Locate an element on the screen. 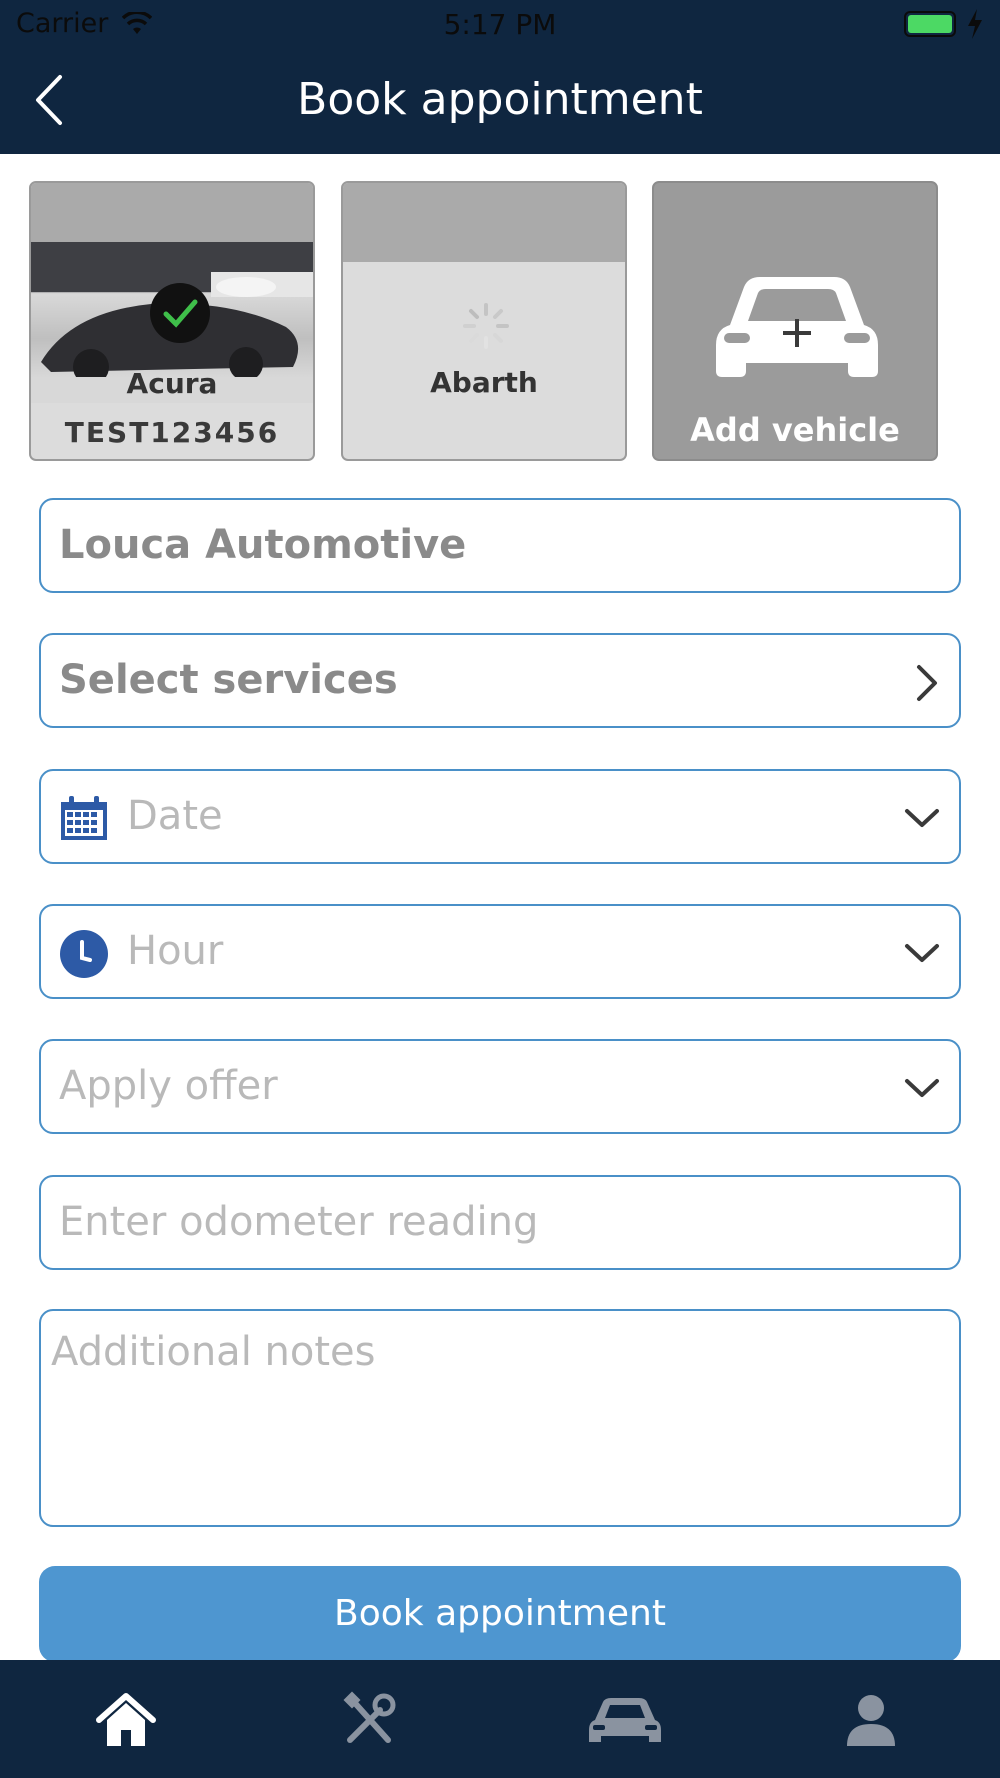 This screenshot has height=1778, width=1000. book-appointment-button: Book appointment is located at coordinates (500, 1614).